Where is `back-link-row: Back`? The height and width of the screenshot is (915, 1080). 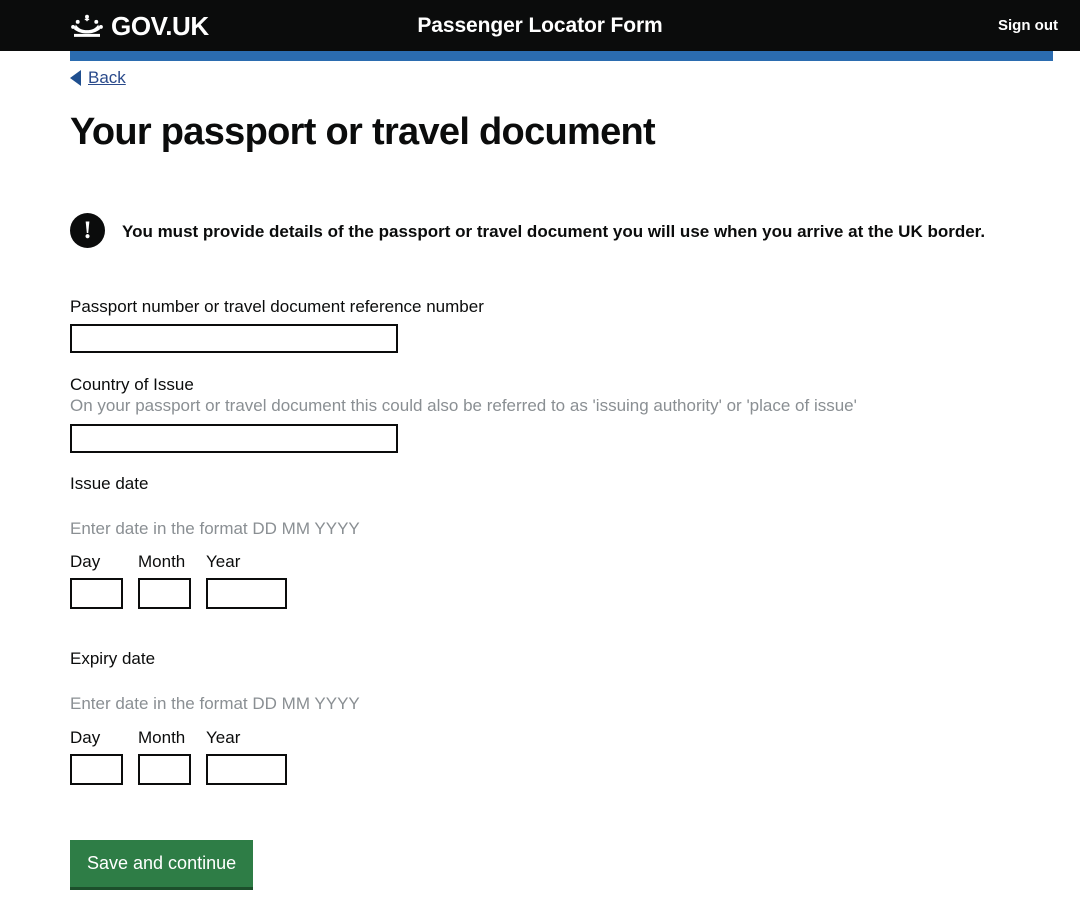
back-link-row: Back is located at coordinates (561, 77).